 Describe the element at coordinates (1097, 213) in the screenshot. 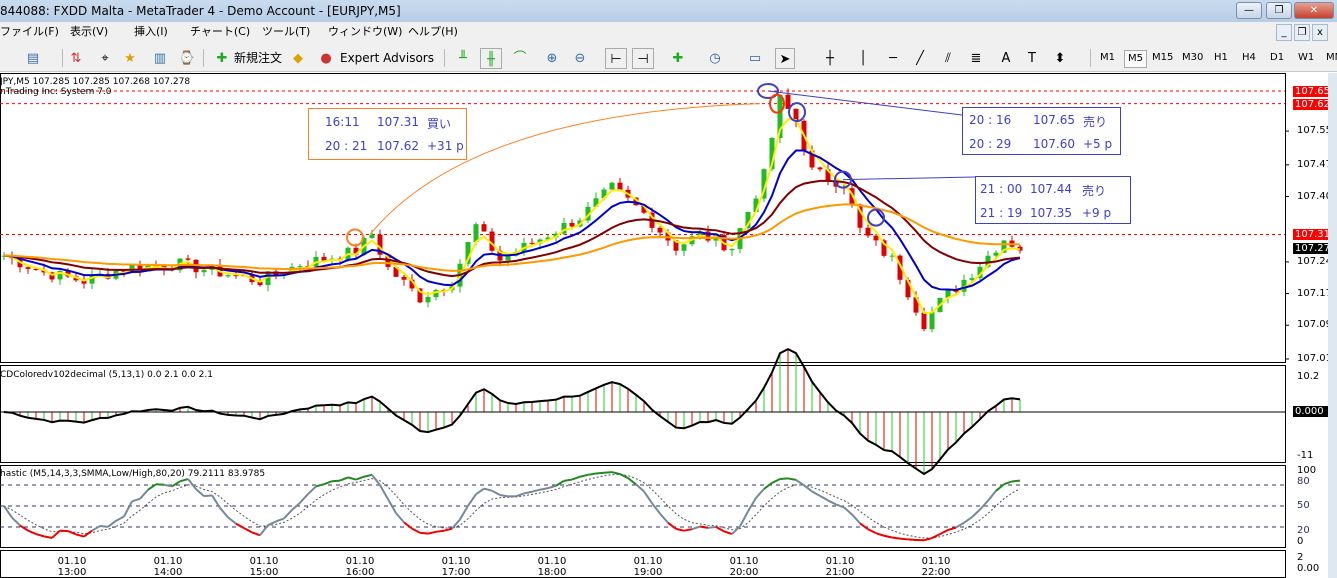

I see `profit-pips: +9 p` at that location.